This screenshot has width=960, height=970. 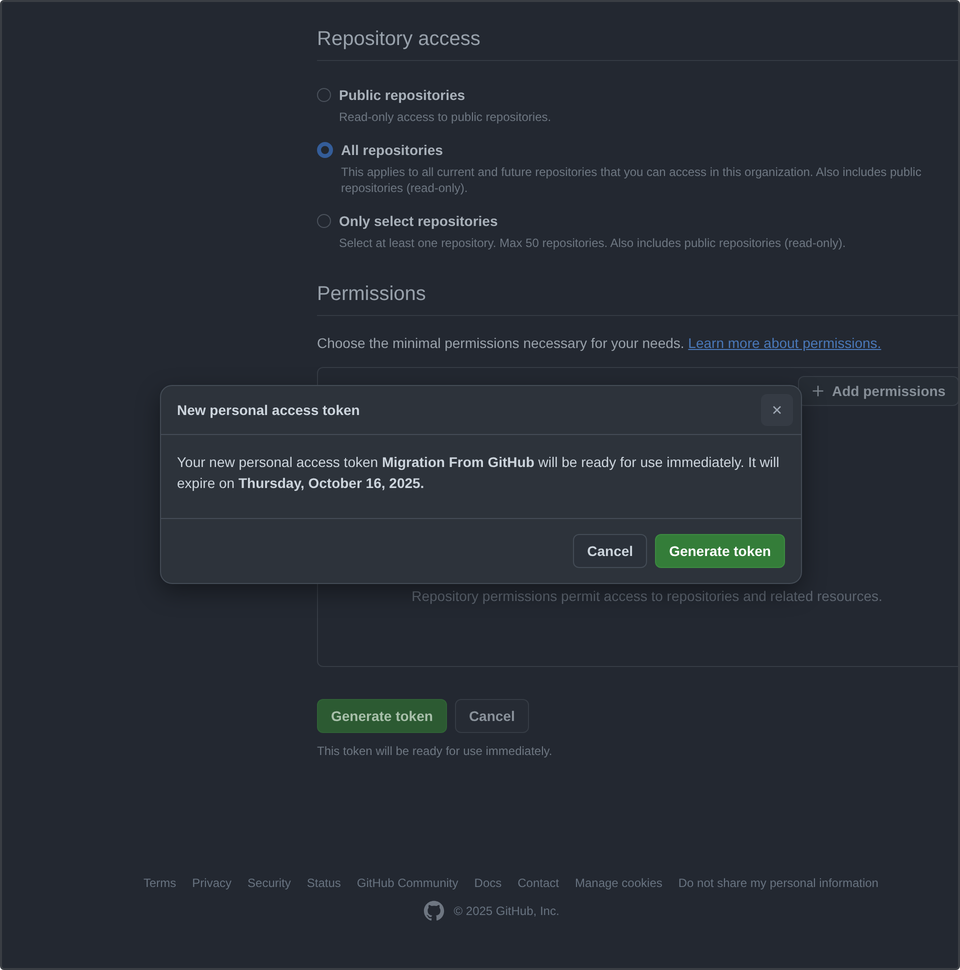 I want to click on close-button, so click(x=777, y=410).